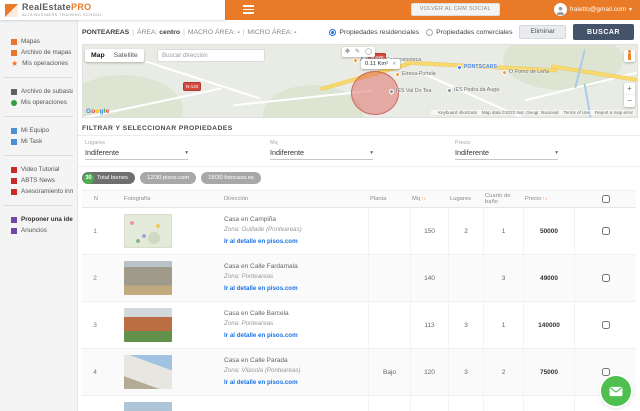 The image size is (640, 411). I want to click on radio-residential: Propiedades residenciales, so click(374, 32).